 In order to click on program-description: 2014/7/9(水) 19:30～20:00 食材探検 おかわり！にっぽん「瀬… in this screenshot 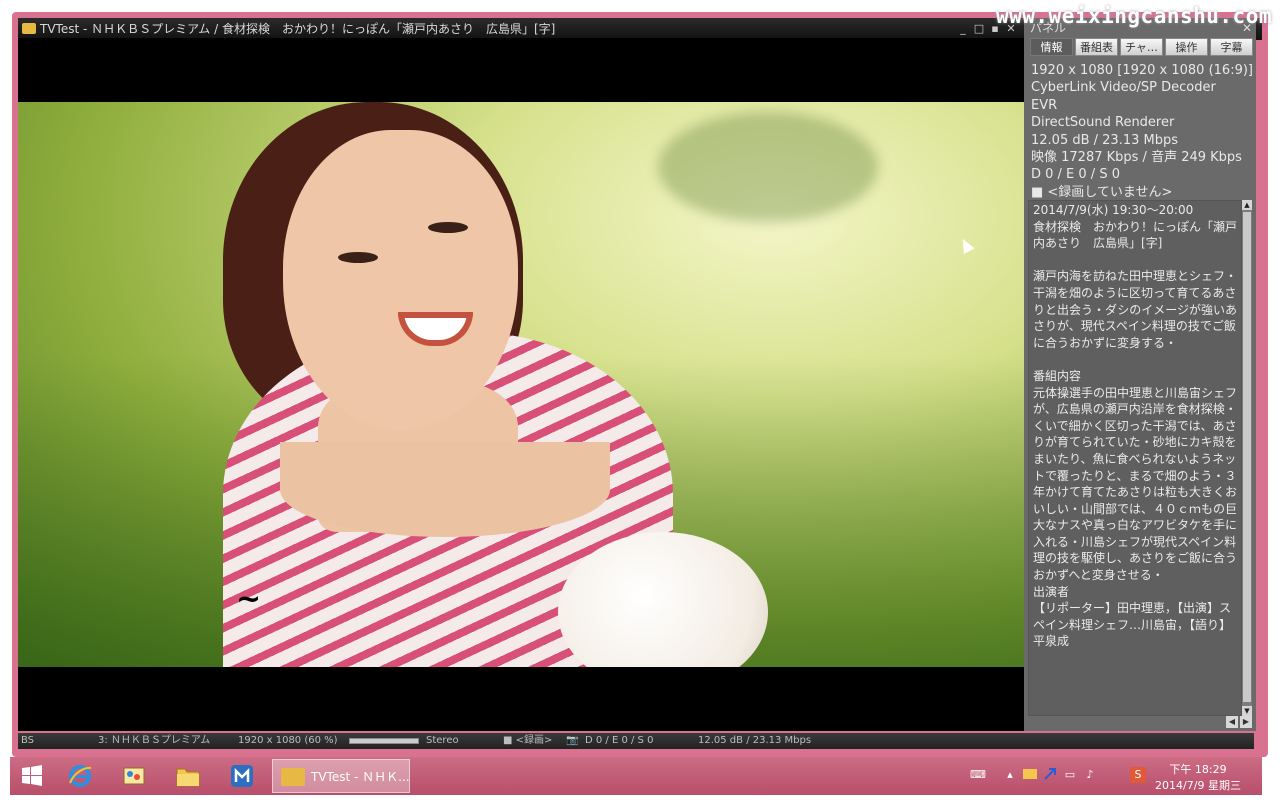, I will do `click(1135, 458)`.